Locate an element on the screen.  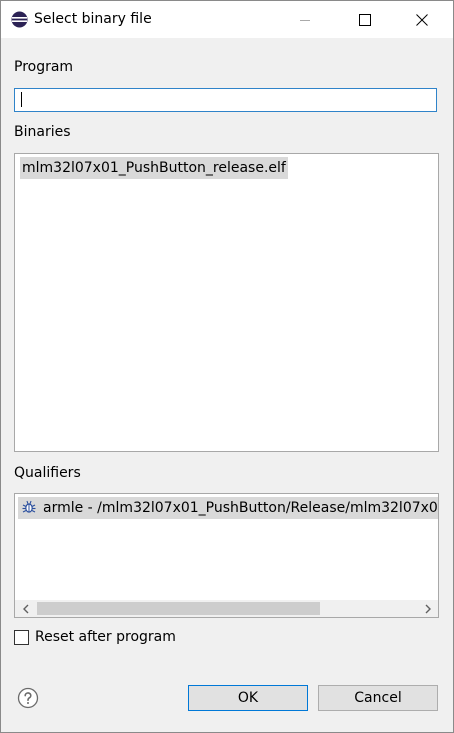
qualifiers-label: Qualifiers is located at coordinates (47, 473).